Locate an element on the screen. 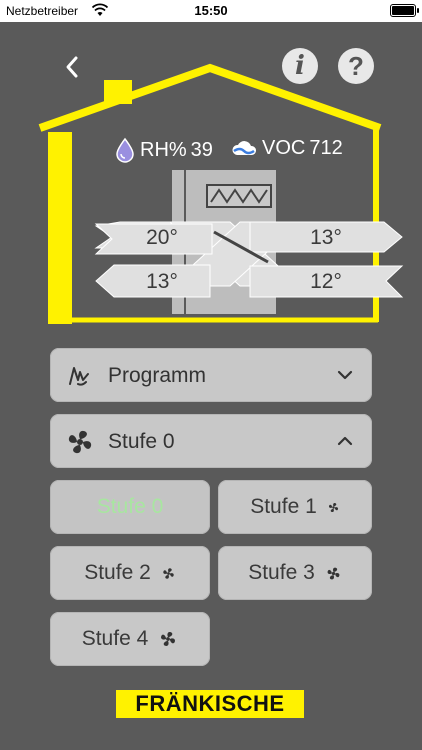  stage-2-button: Stufe 2 is located at coordinates (130, 573).